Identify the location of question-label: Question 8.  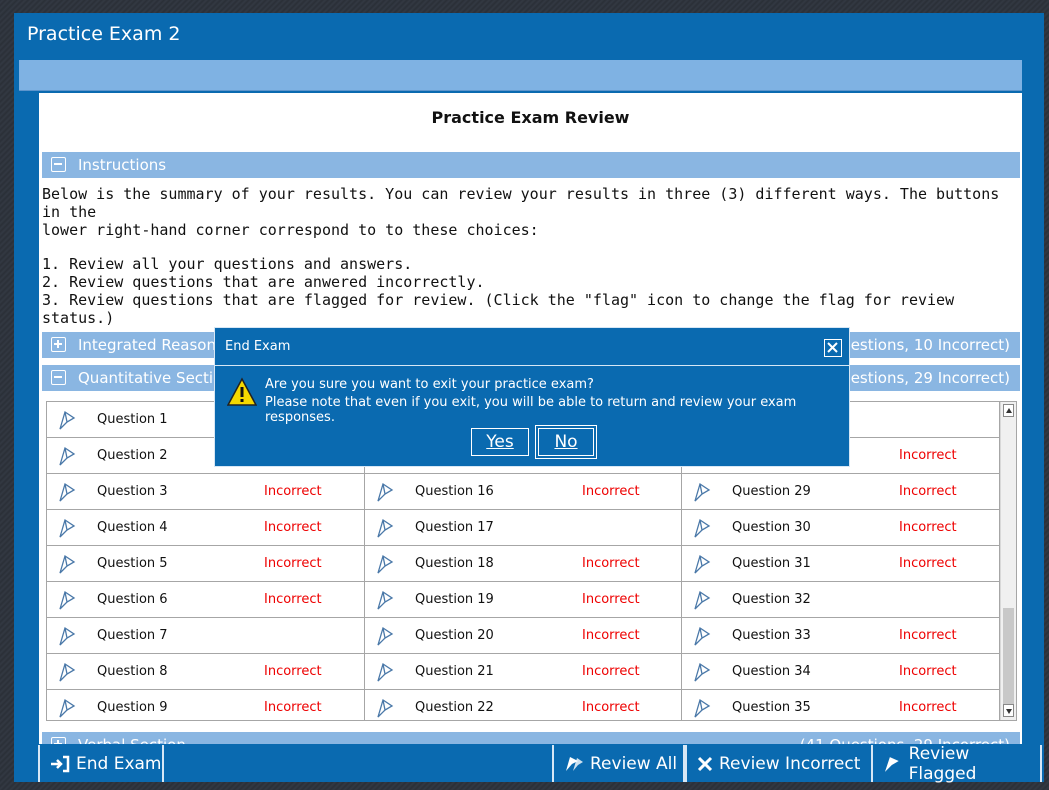
(132, 671).